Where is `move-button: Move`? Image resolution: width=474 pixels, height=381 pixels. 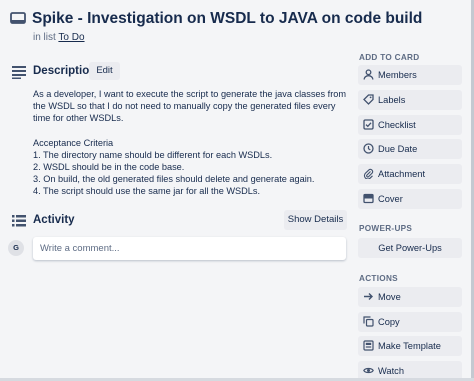 move-button: Move is located at coordinates (410, 297).